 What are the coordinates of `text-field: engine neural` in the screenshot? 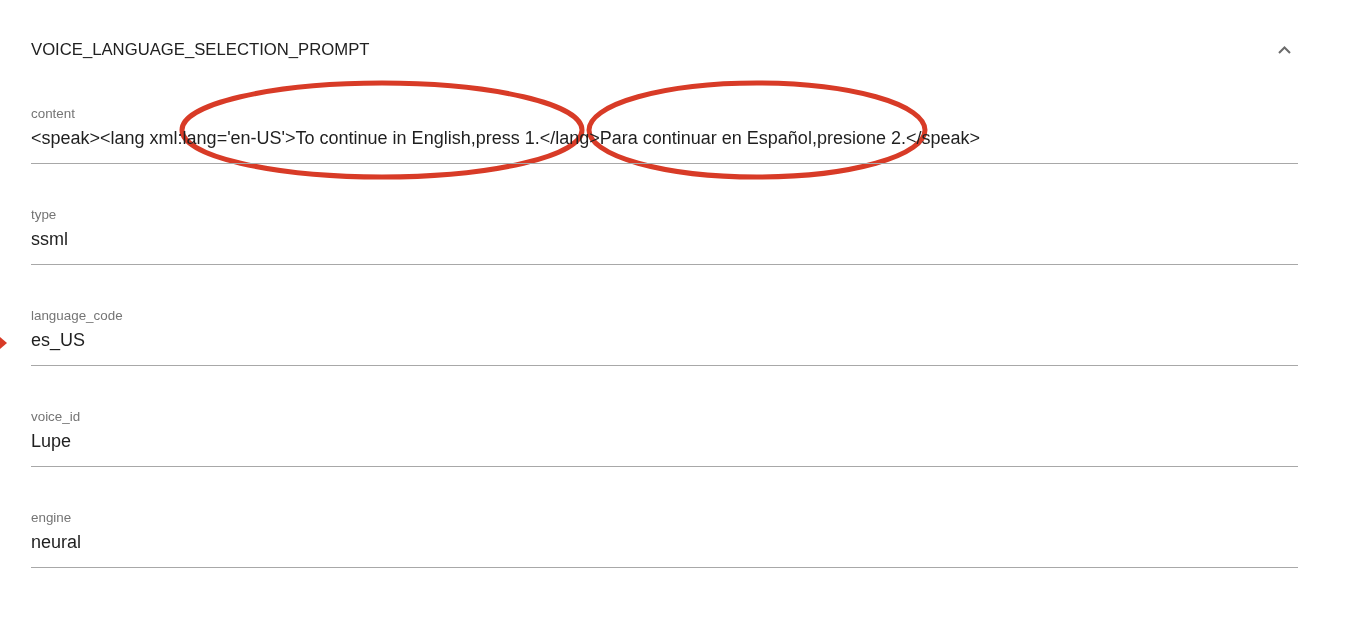 It's located at (664, 539).